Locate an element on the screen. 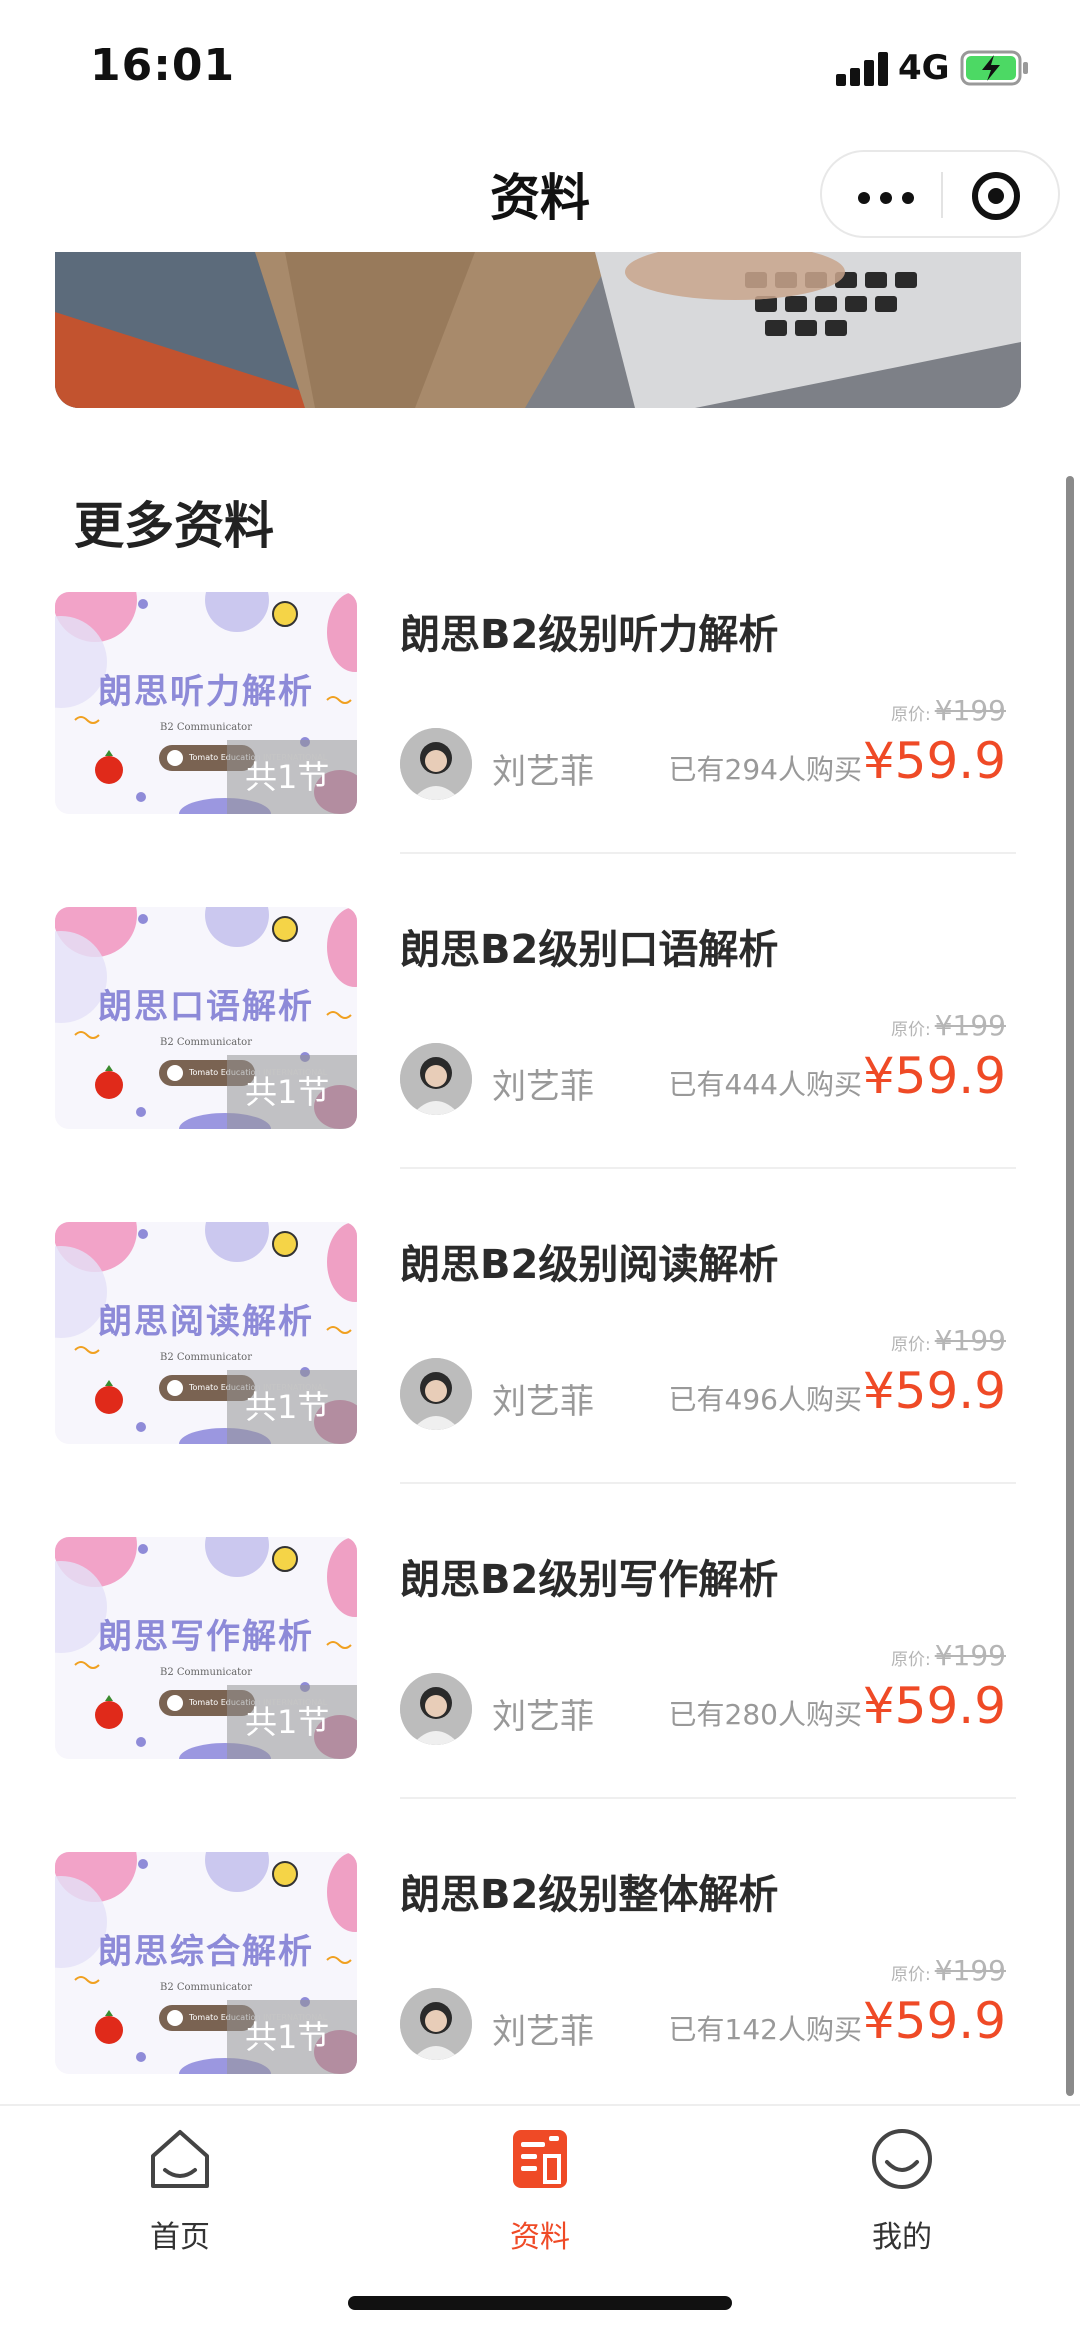 This screenshot has width=1080, height=2337. product-title: 朗思B2级别听力解析 is located at coordinates (589, 631).